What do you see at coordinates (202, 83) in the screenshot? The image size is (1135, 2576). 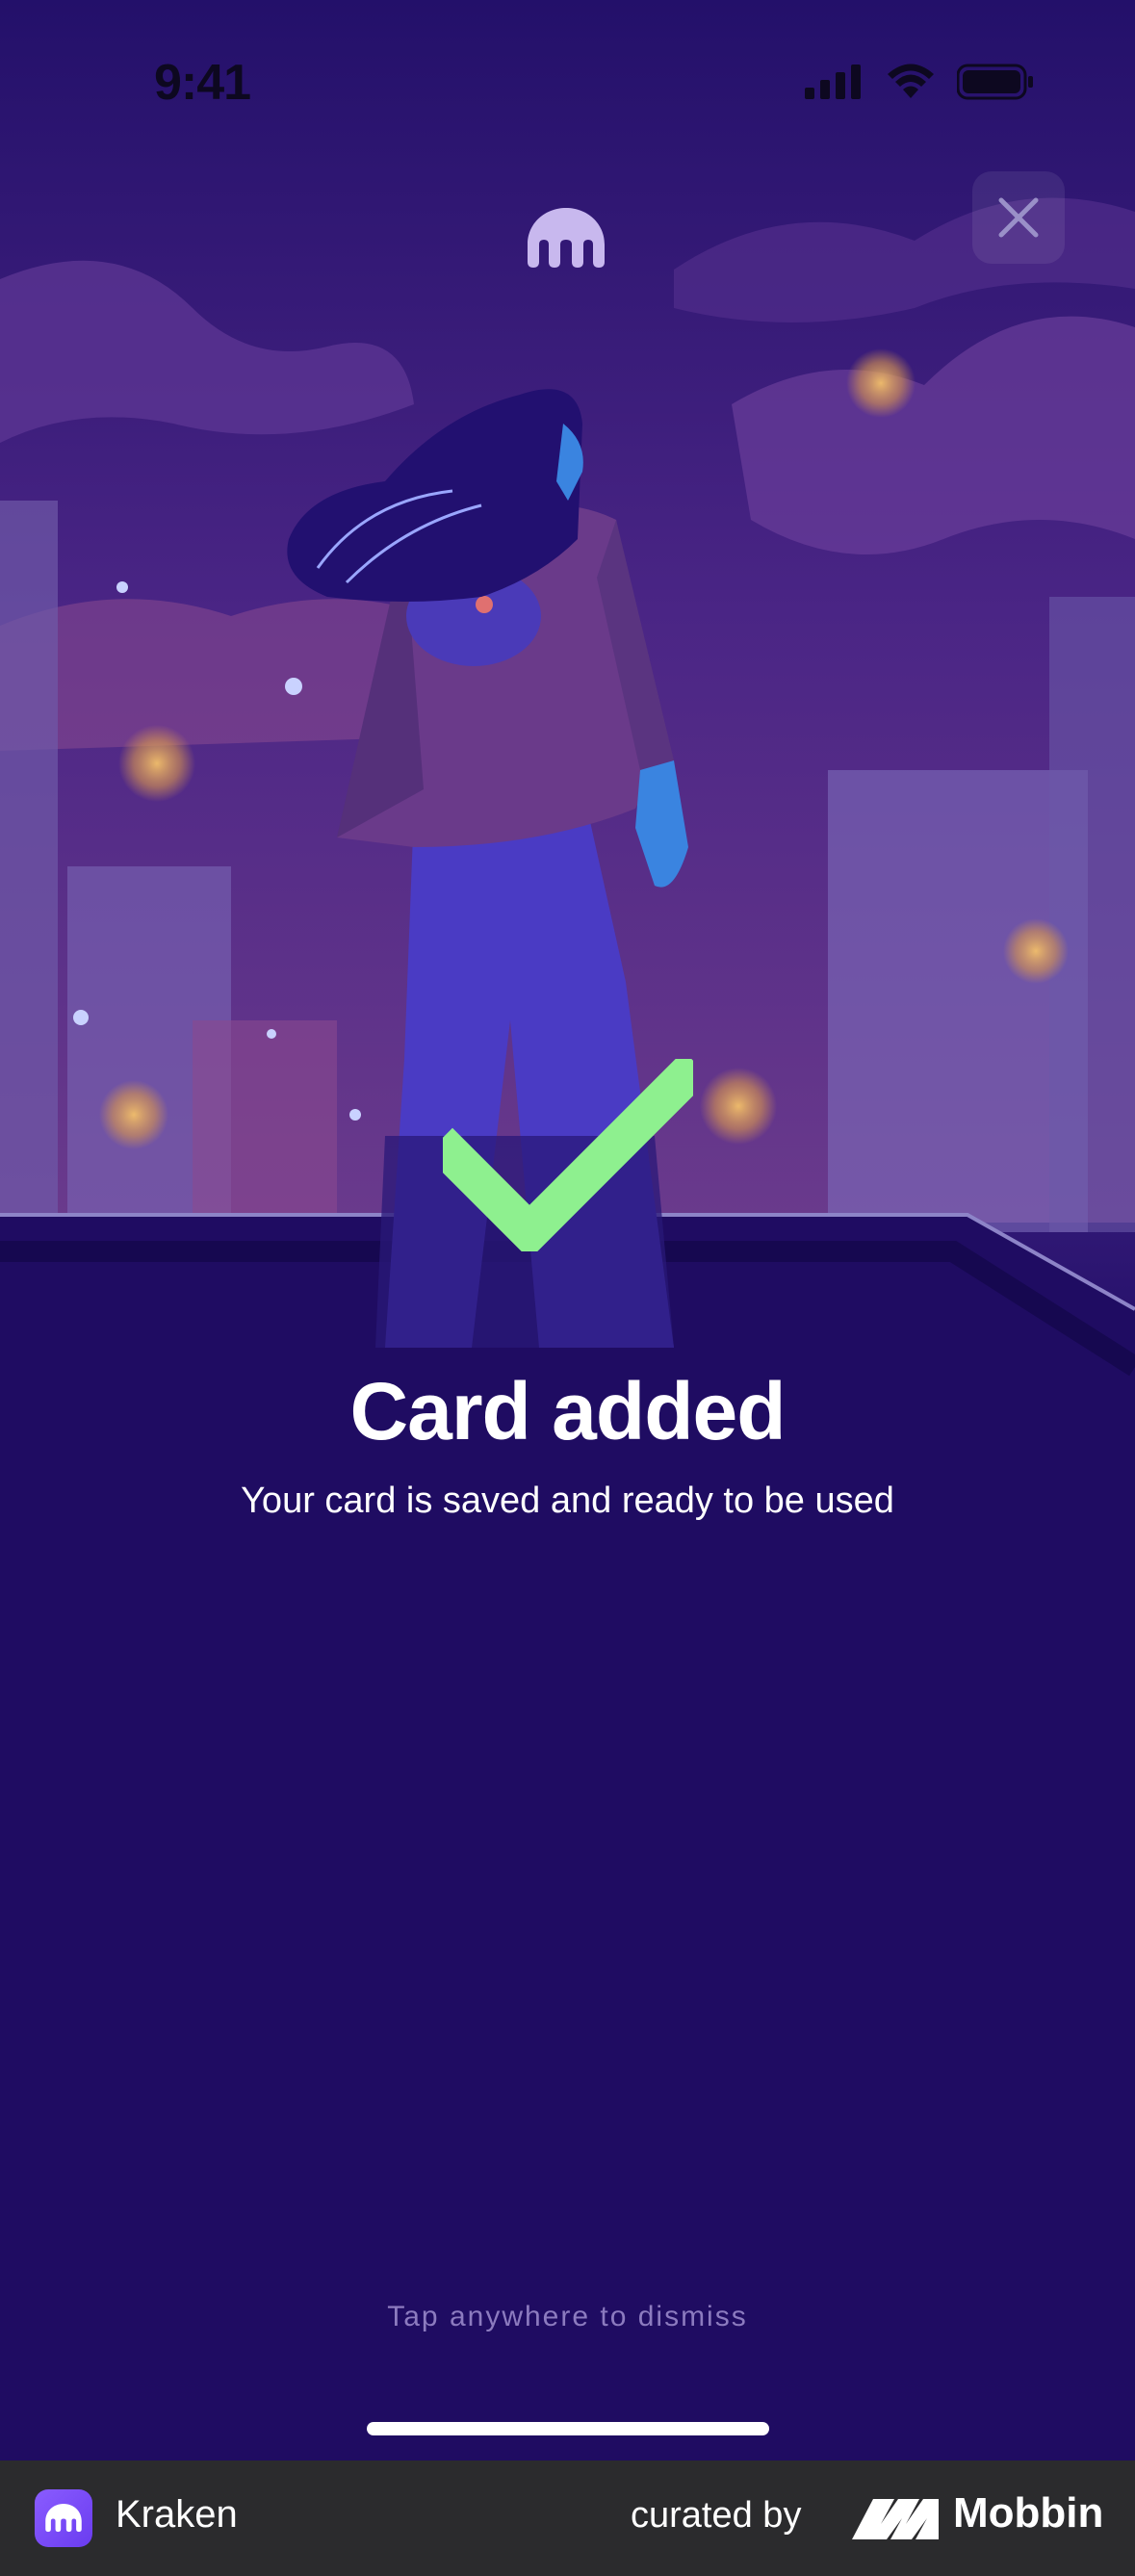 I see `status-time: 9:41` at bounding box center [202, 83].